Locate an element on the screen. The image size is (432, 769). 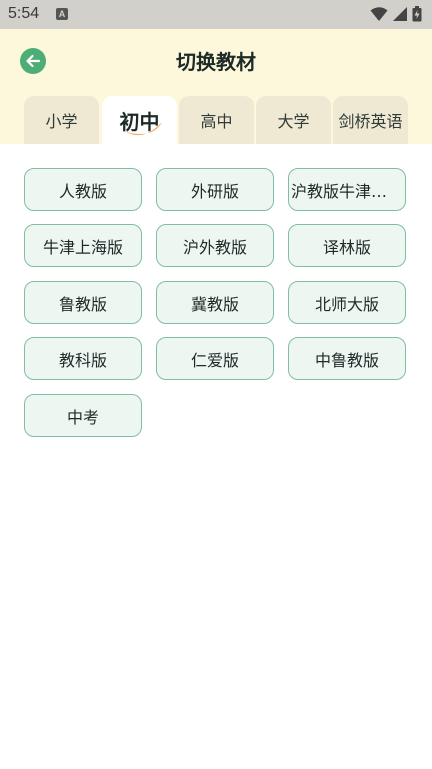
tab-cambridge-english: 剑桥英语 is located at coordinates (370, 120).